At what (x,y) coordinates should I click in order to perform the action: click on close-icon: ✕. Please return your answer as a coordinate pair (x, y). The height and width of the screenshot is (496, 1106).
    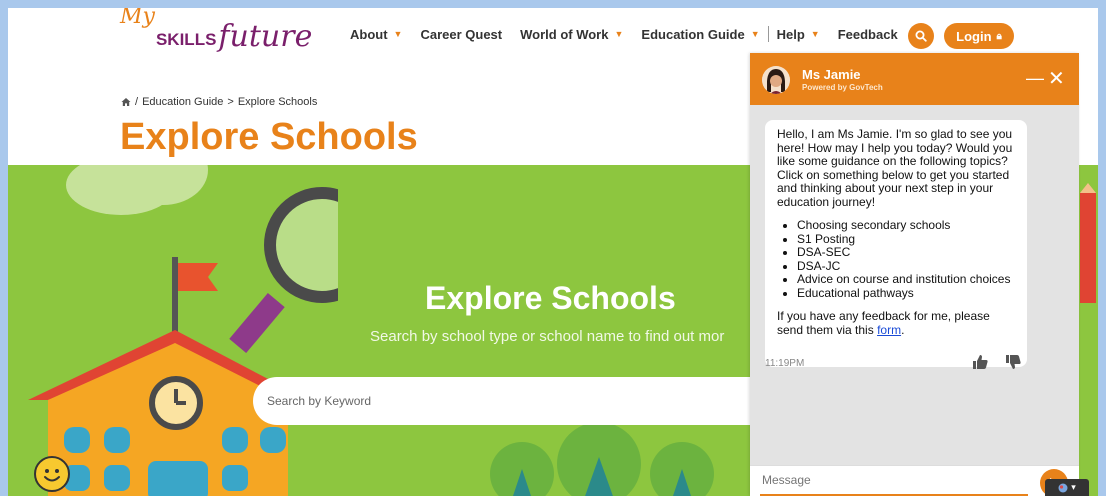
    Looking at the image, I should click on (1056, 79).